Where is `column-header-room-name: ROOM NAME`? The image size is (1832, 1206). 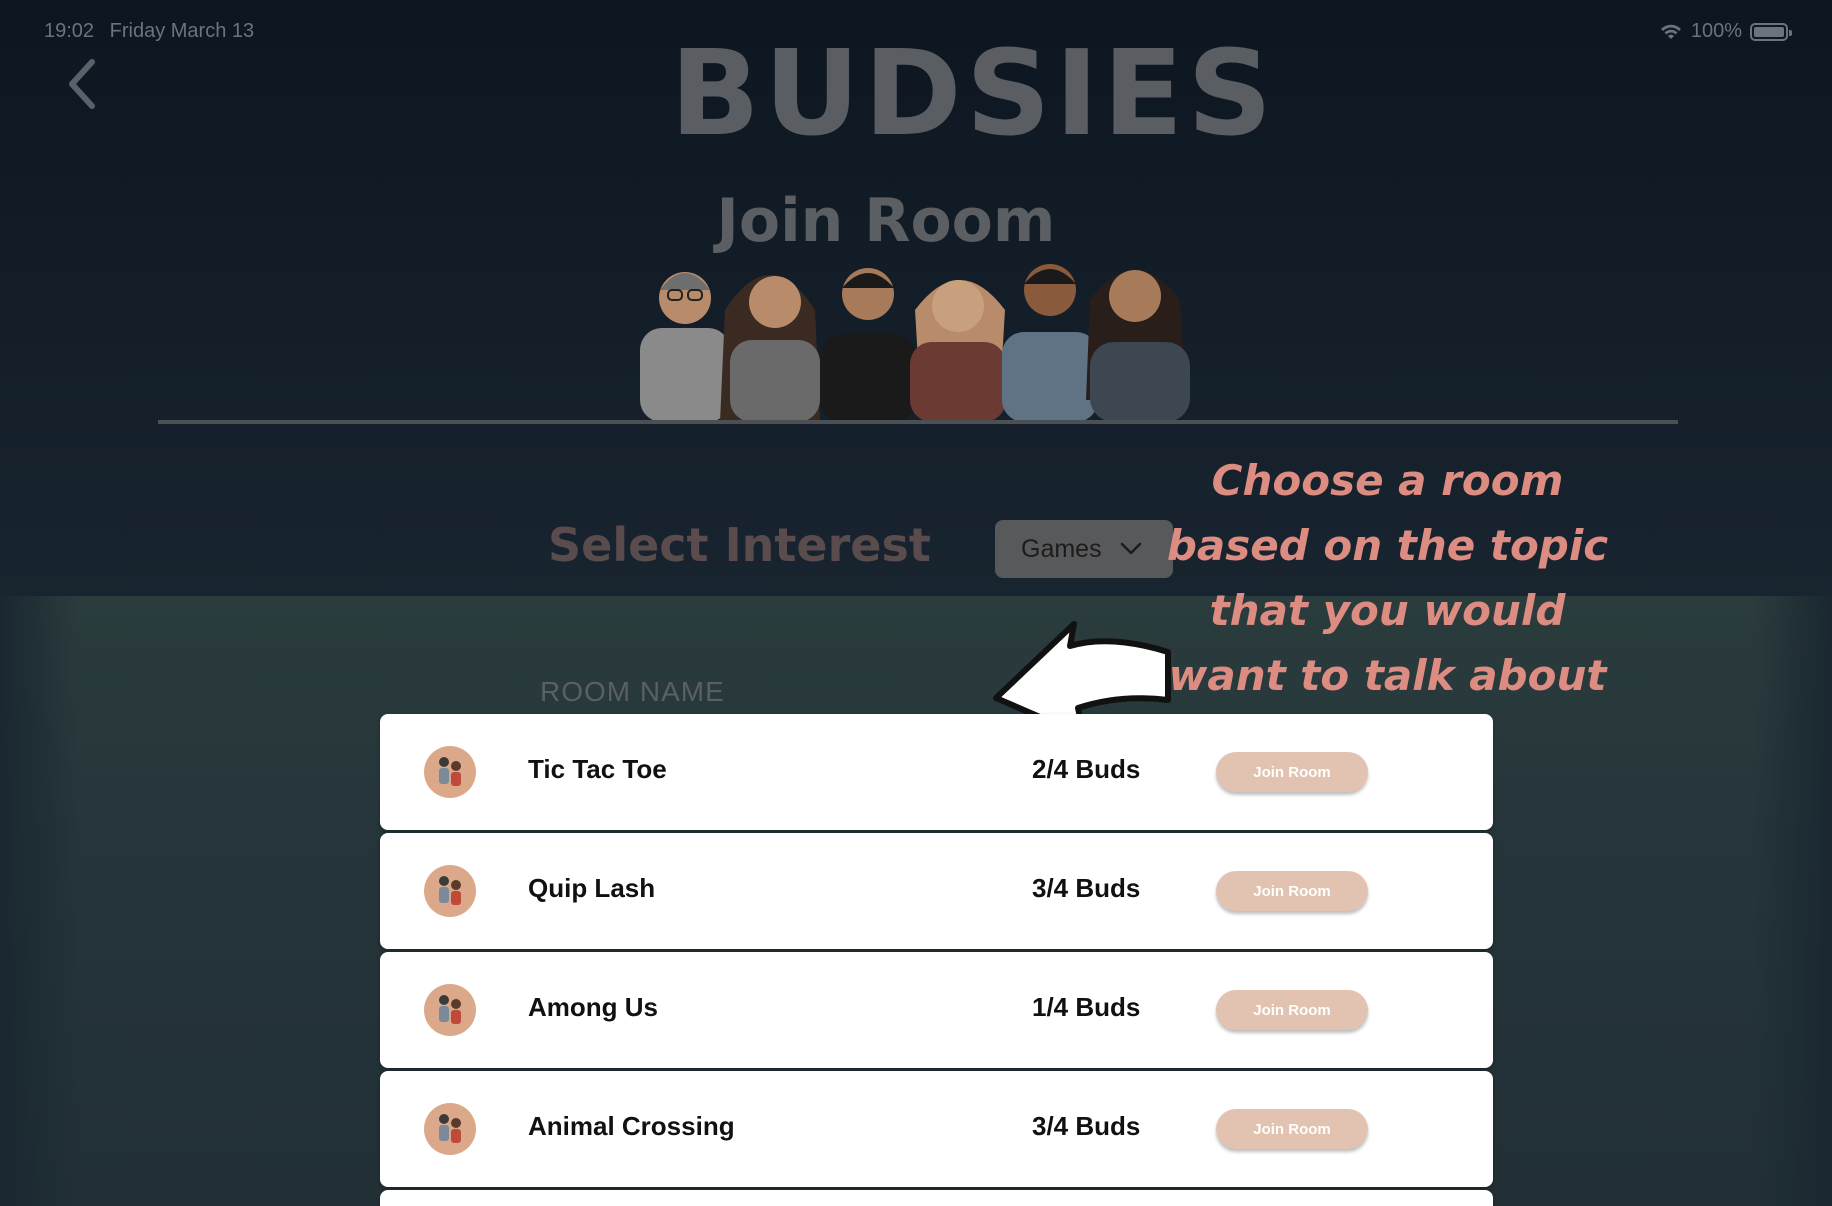 column-header-room-name: ROOM NAME is located at coordinates (632, 691).